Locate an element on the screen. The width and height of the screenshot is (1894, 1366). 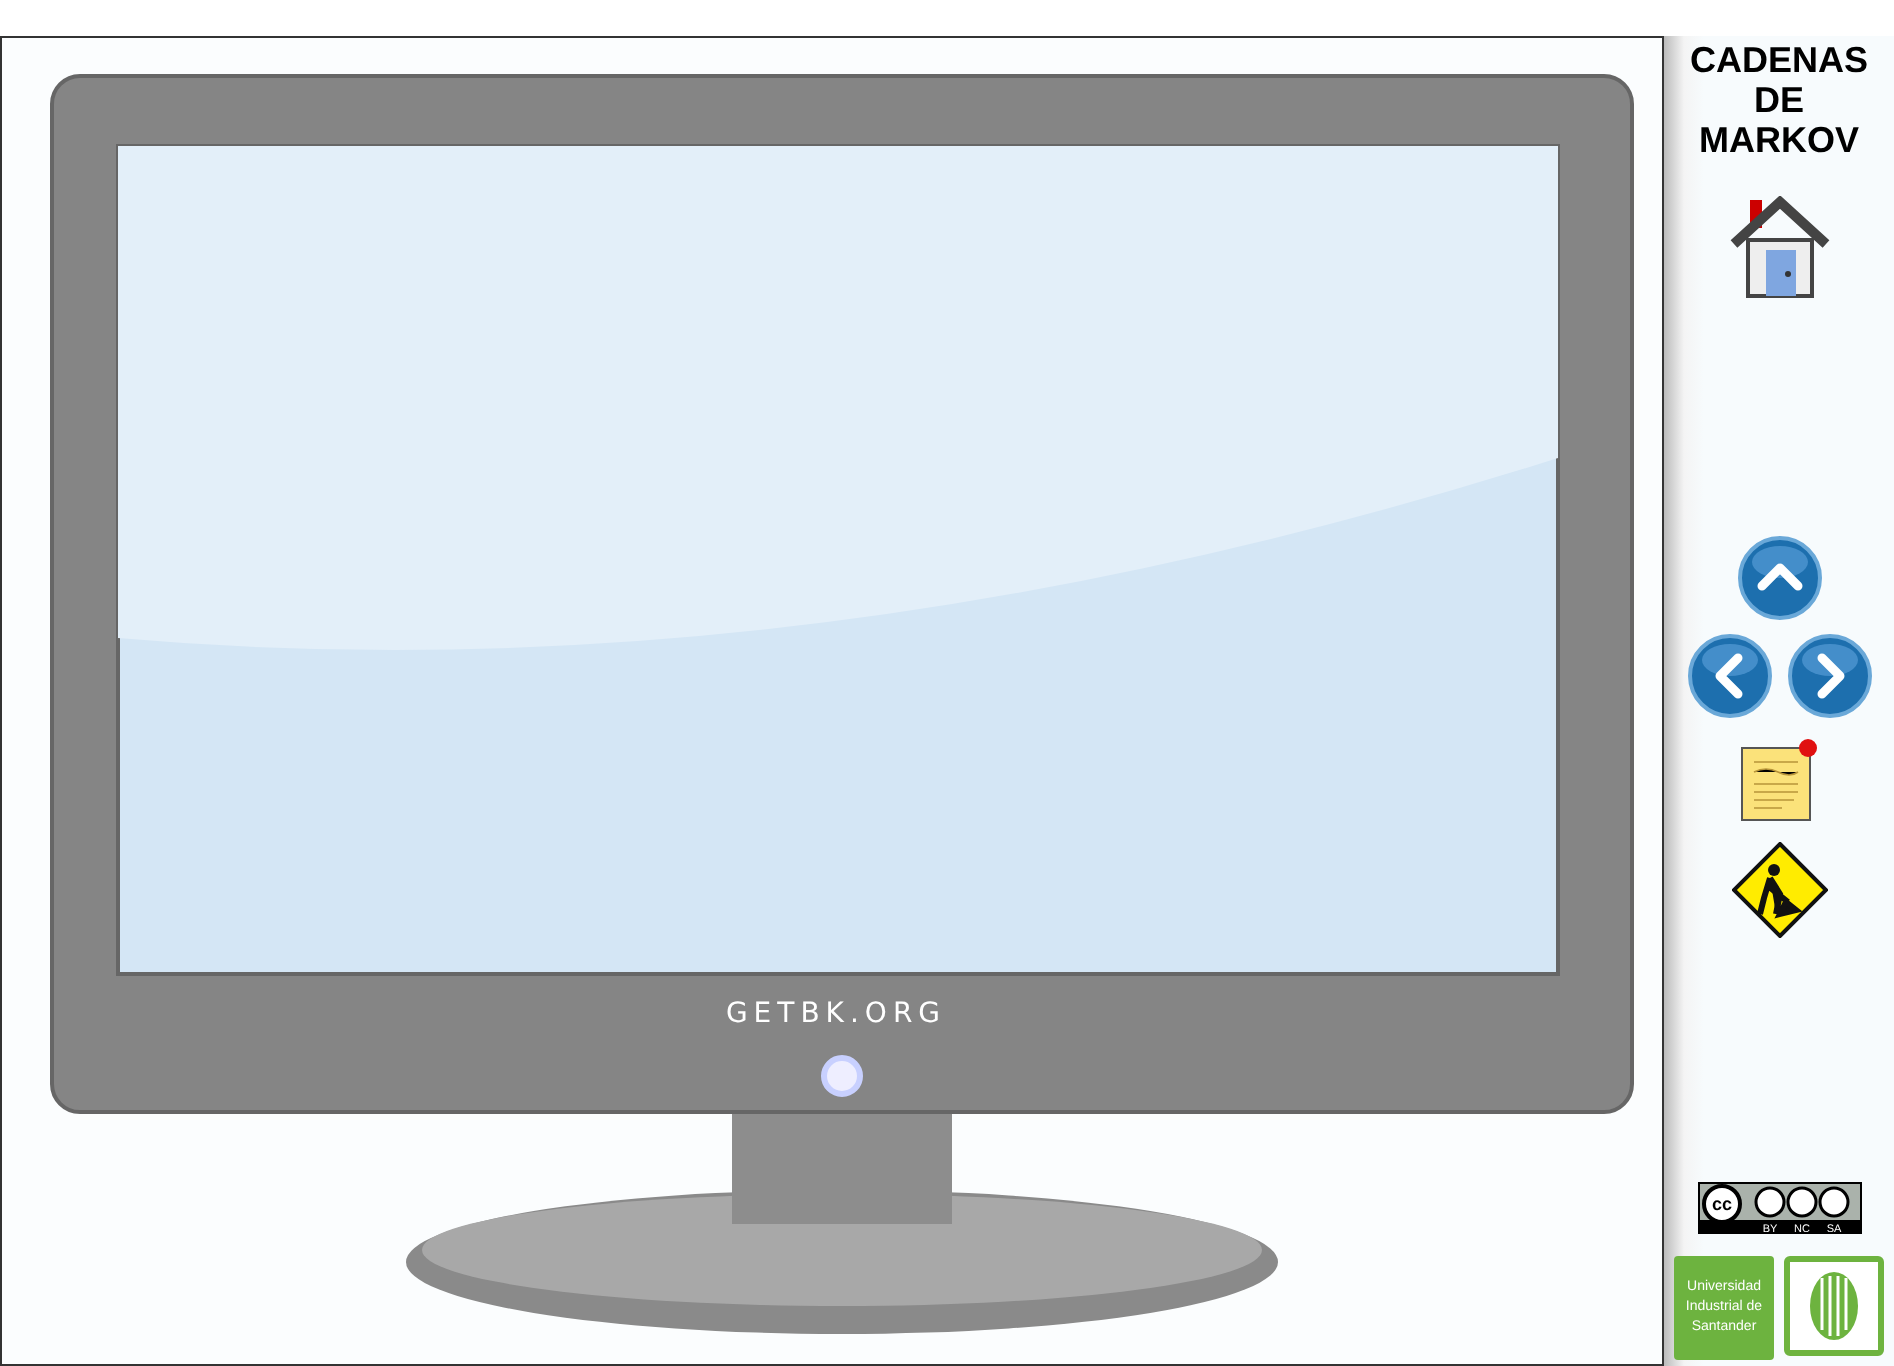
page-title: CADENAS DE MARKOV is located at coordinates (1778, 100).